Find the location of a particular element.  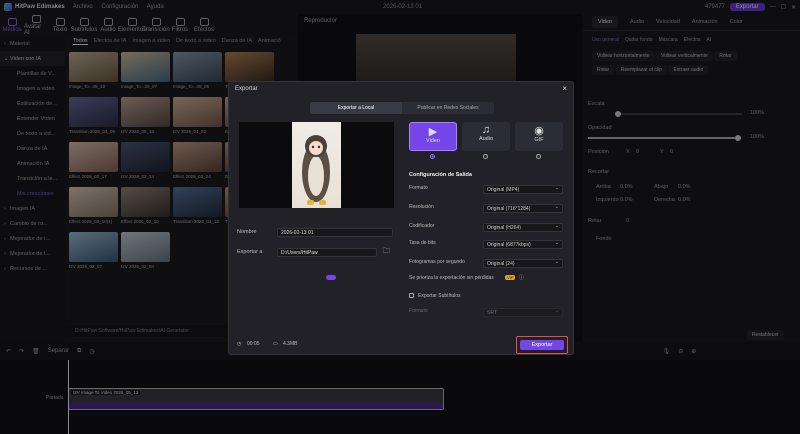

format-gif-radio is located at coordinates (538, 156).